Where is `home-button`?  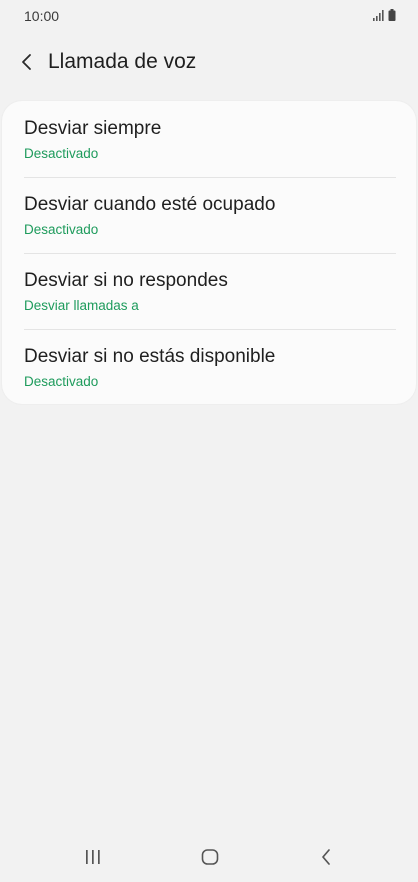
home-button is located at coordinates (210, 857).